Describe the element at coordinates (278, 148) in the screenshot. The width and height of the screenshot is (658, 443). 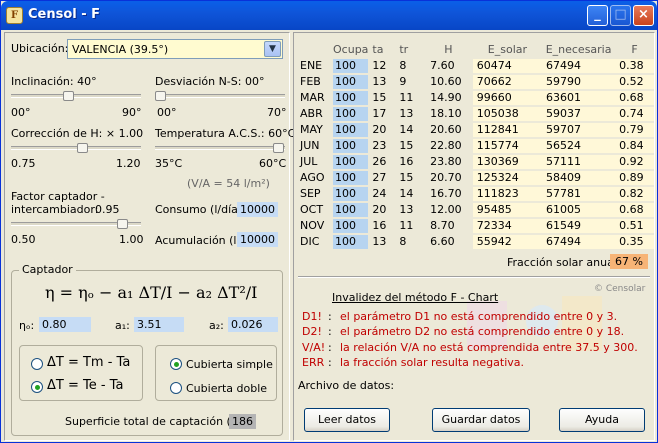
I see `temperatura-slider-thumb` at that location.